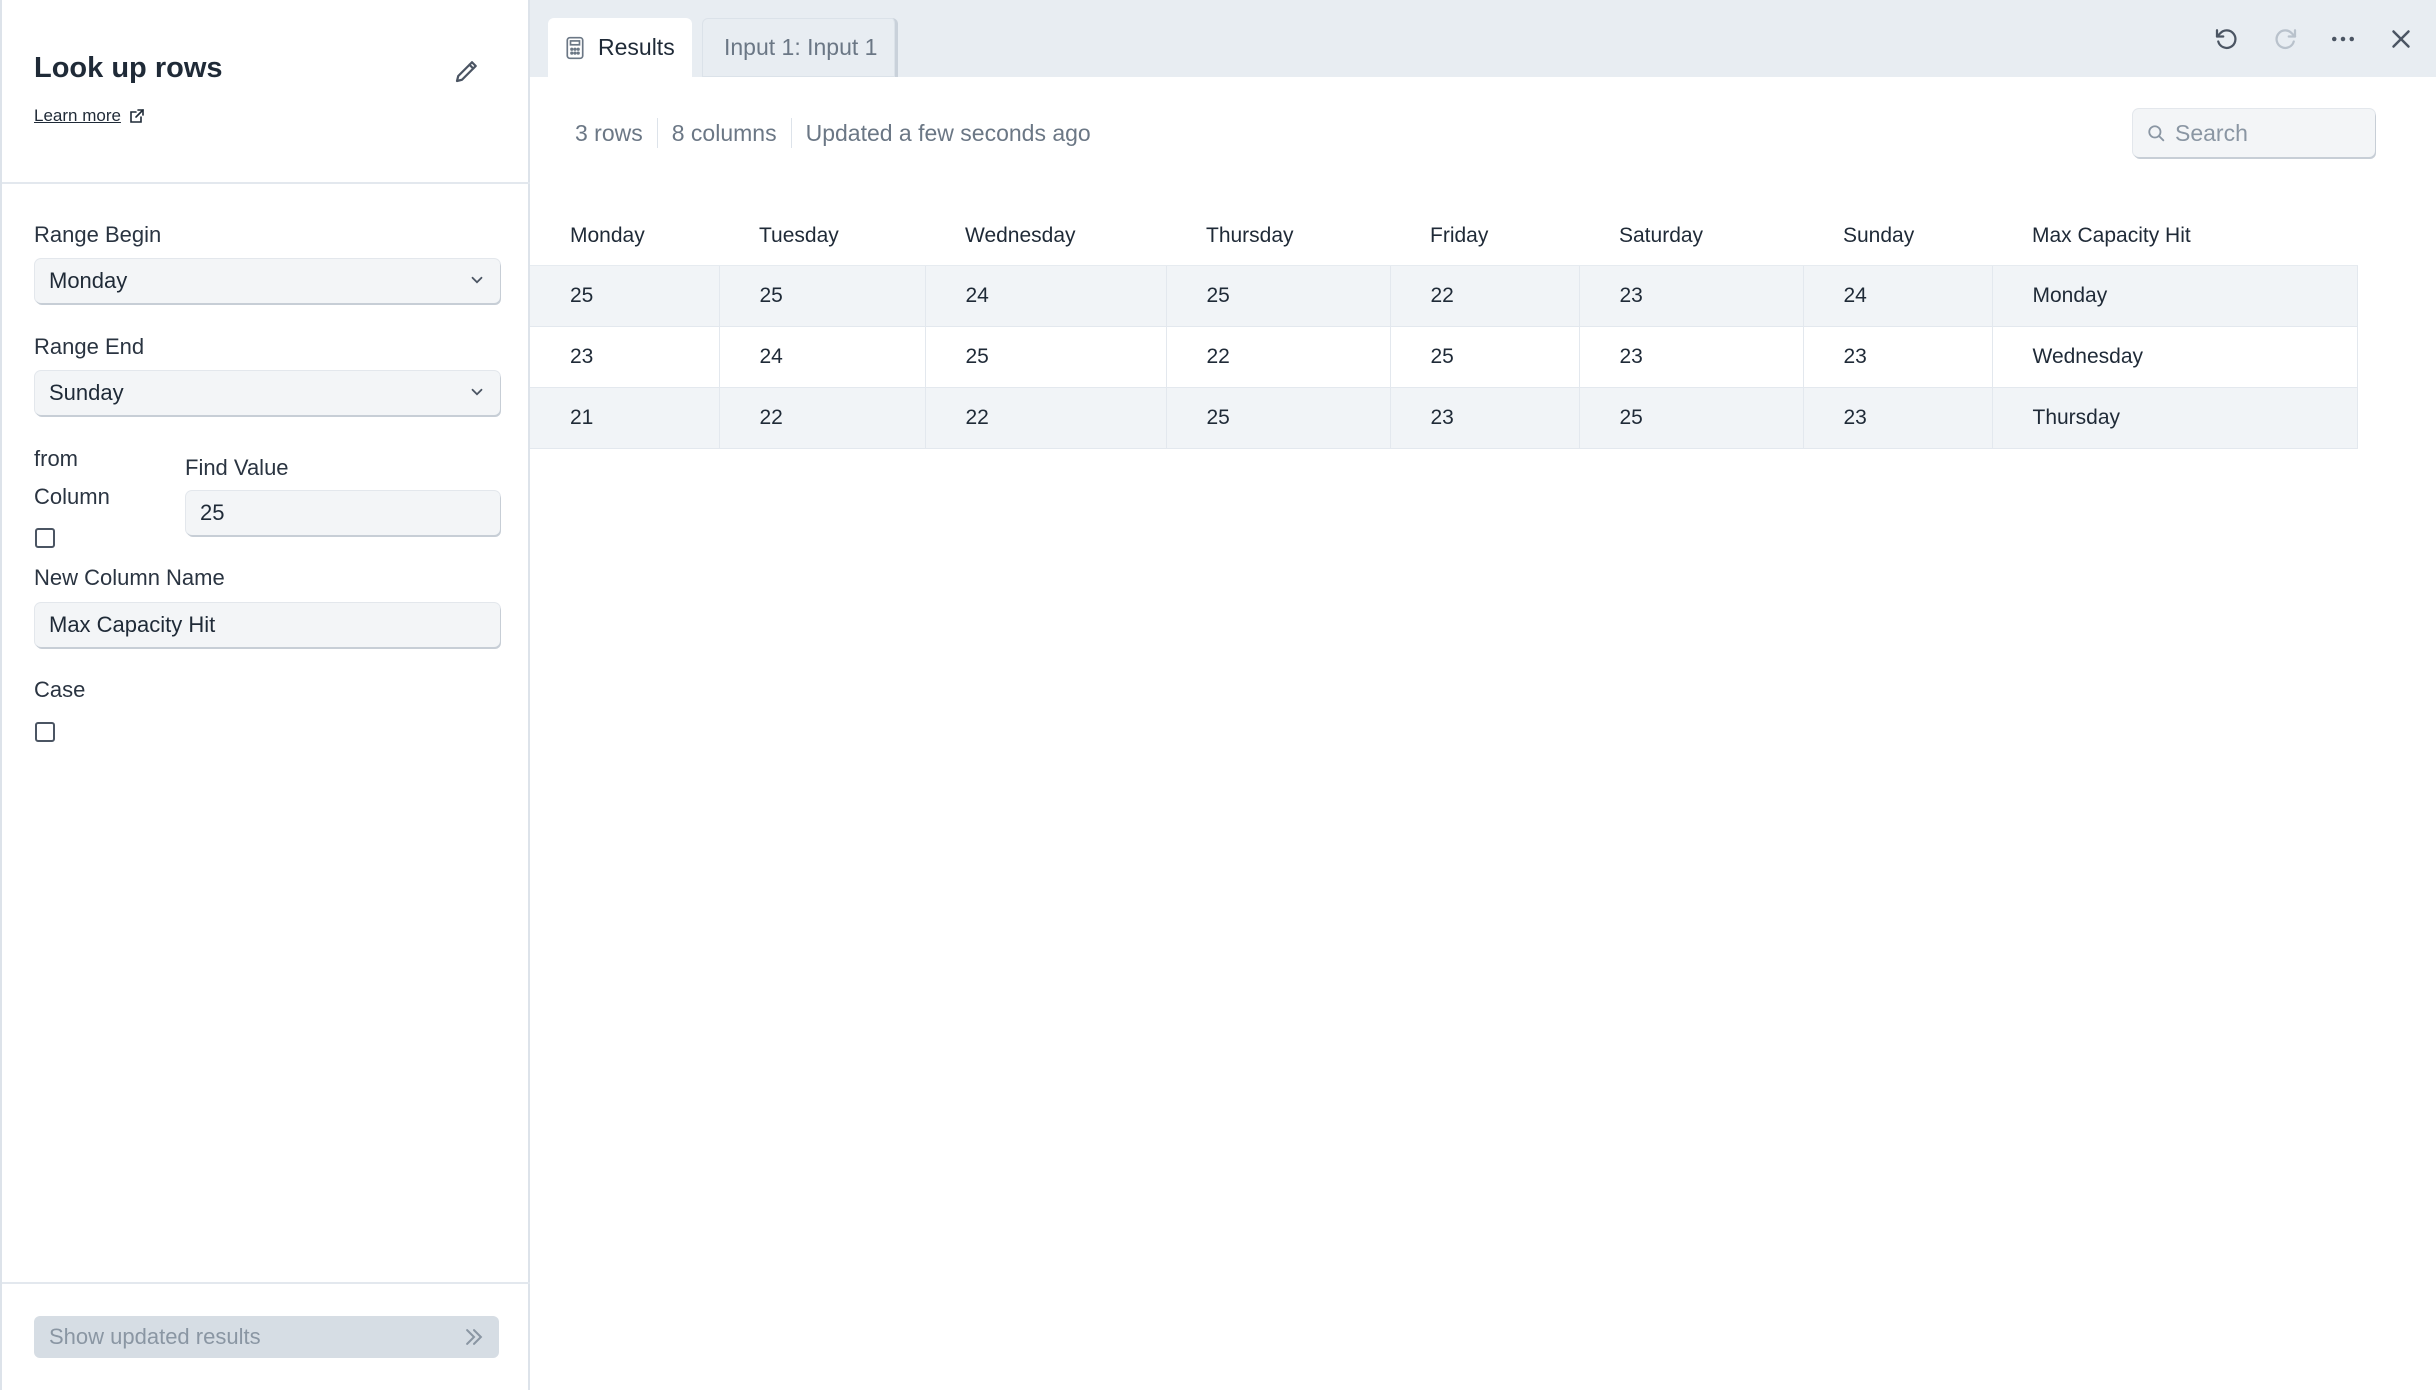 The image size is (2436, 1390). I want to click on updated-status: Updated a few seconds ago, so click(948, 132).